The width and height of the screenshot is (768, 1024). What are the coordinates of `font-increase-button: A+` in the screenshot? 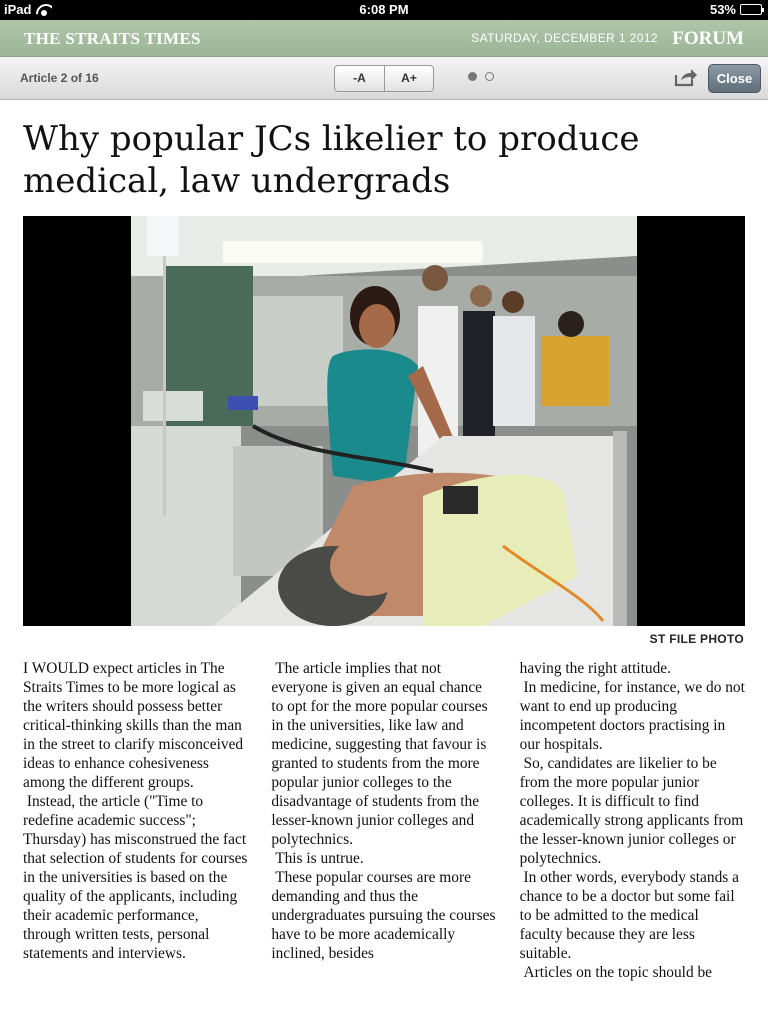 It's located at (408, 78).